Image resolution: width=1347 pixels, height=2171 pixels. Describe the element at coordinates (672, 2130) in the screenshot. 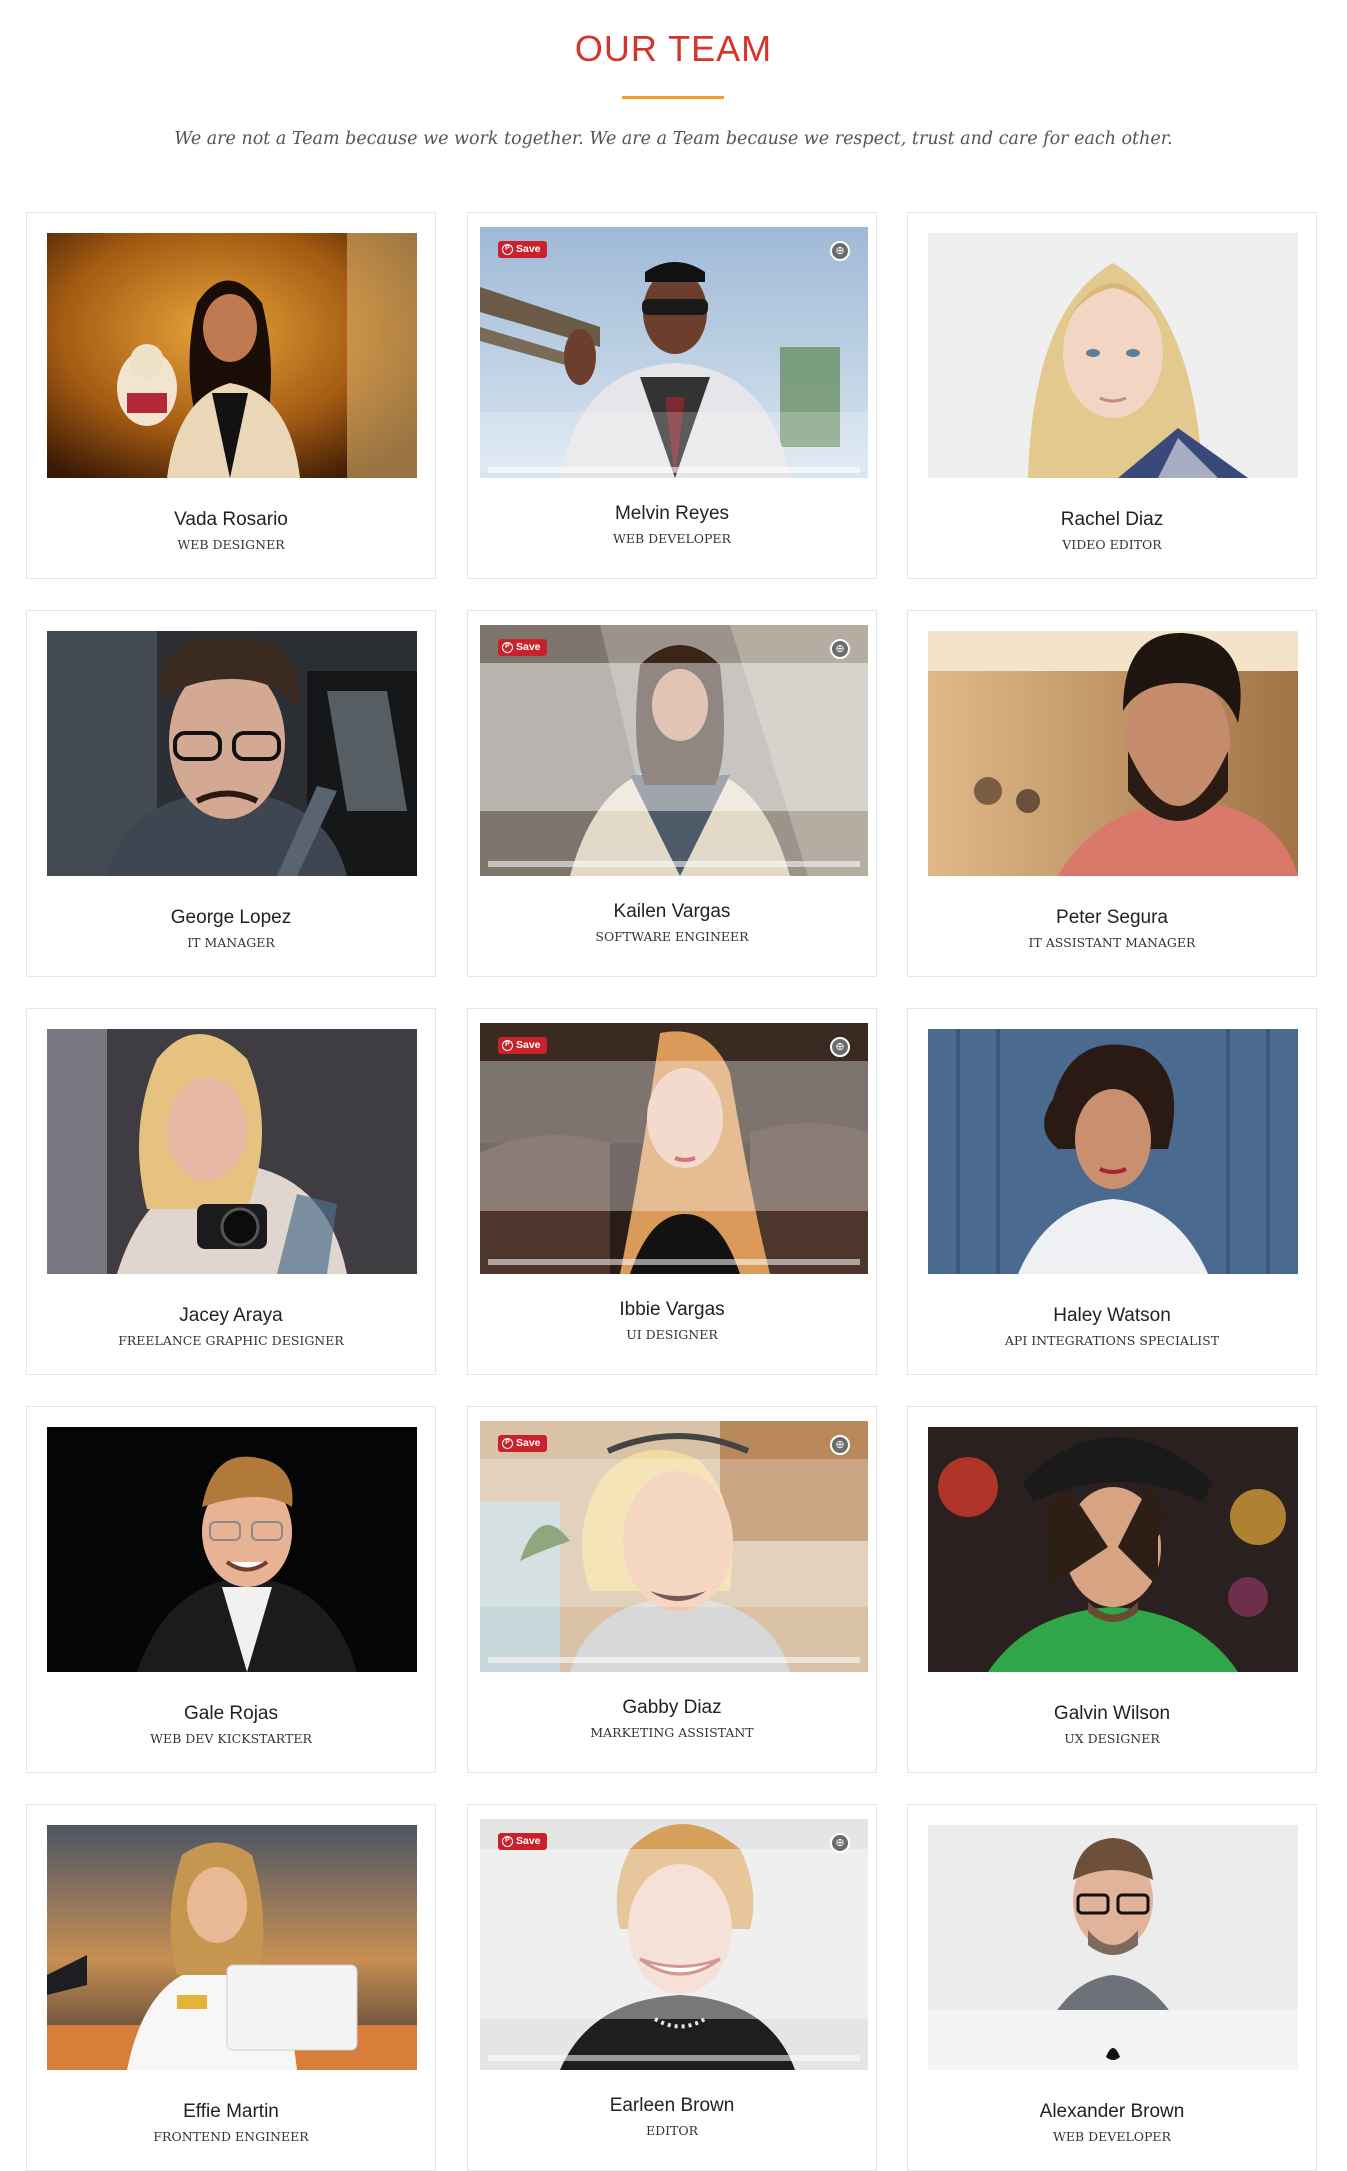

I see `member-role: EDITOR` at that location.